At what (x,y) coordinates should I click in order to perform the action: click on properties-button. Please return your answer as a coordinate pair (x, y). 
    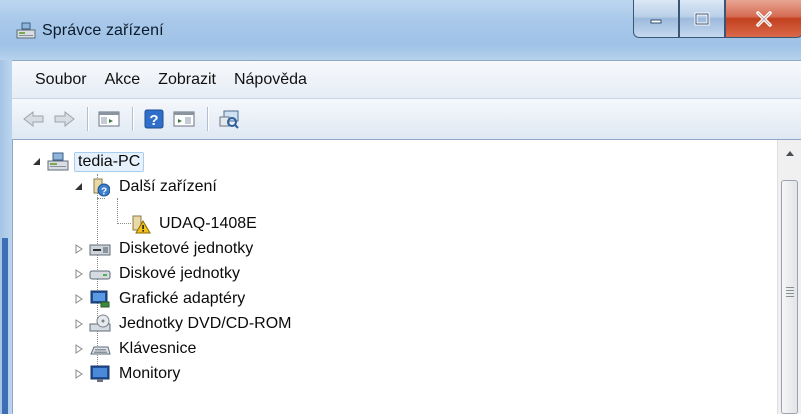
    Looking at the image, I should click on (184, 119).